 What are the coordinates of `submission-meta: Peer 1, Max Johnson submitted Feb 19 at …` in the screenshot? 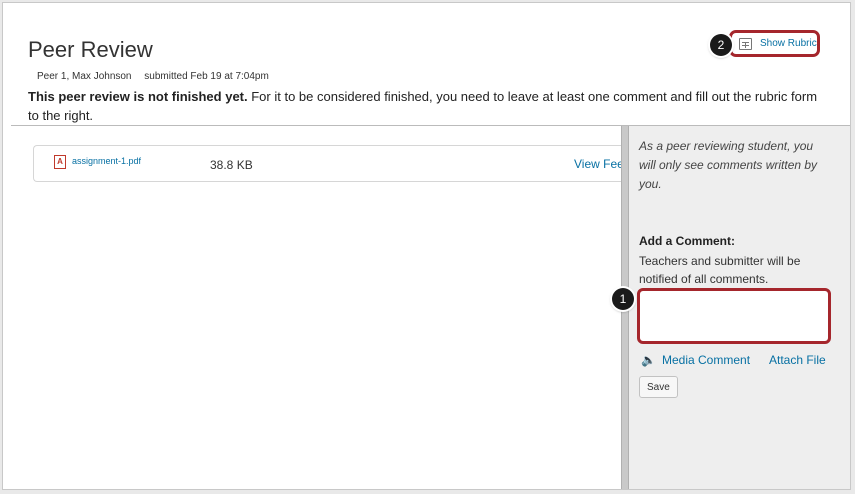 It's located at (158, 76).